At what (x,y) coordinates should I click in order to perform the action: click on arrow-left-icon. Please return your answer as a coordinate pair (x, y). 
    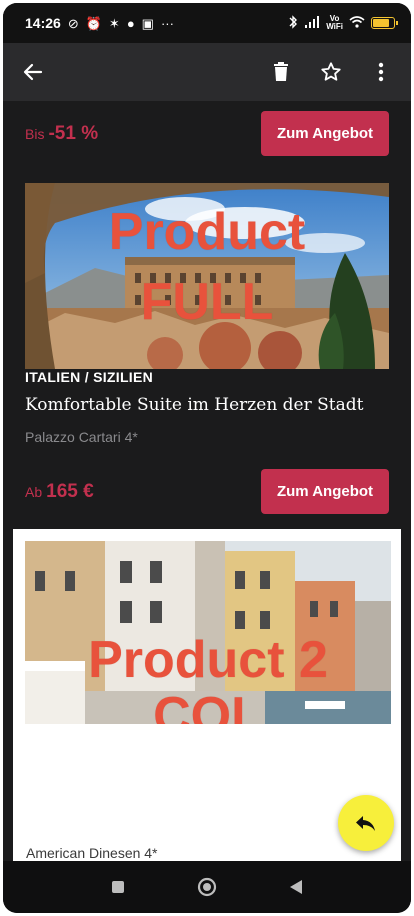
    Looking at the image, I should click on (33, 72).